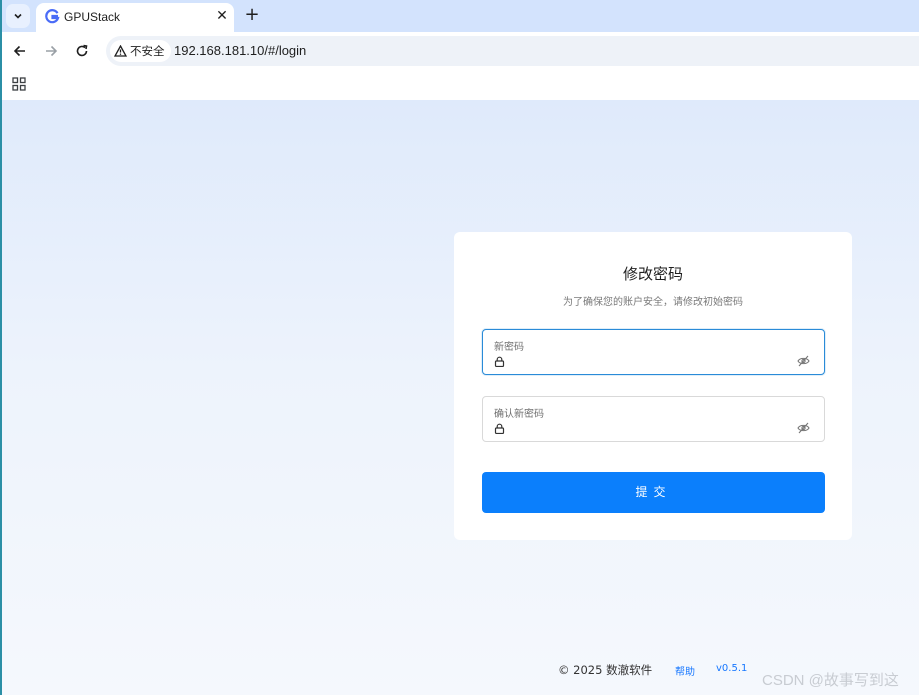 This screenshot has height=695, width=919. Describe the element at coordinates (147, 51) in the screenshot. I see `security-label: 不安全` at that location.